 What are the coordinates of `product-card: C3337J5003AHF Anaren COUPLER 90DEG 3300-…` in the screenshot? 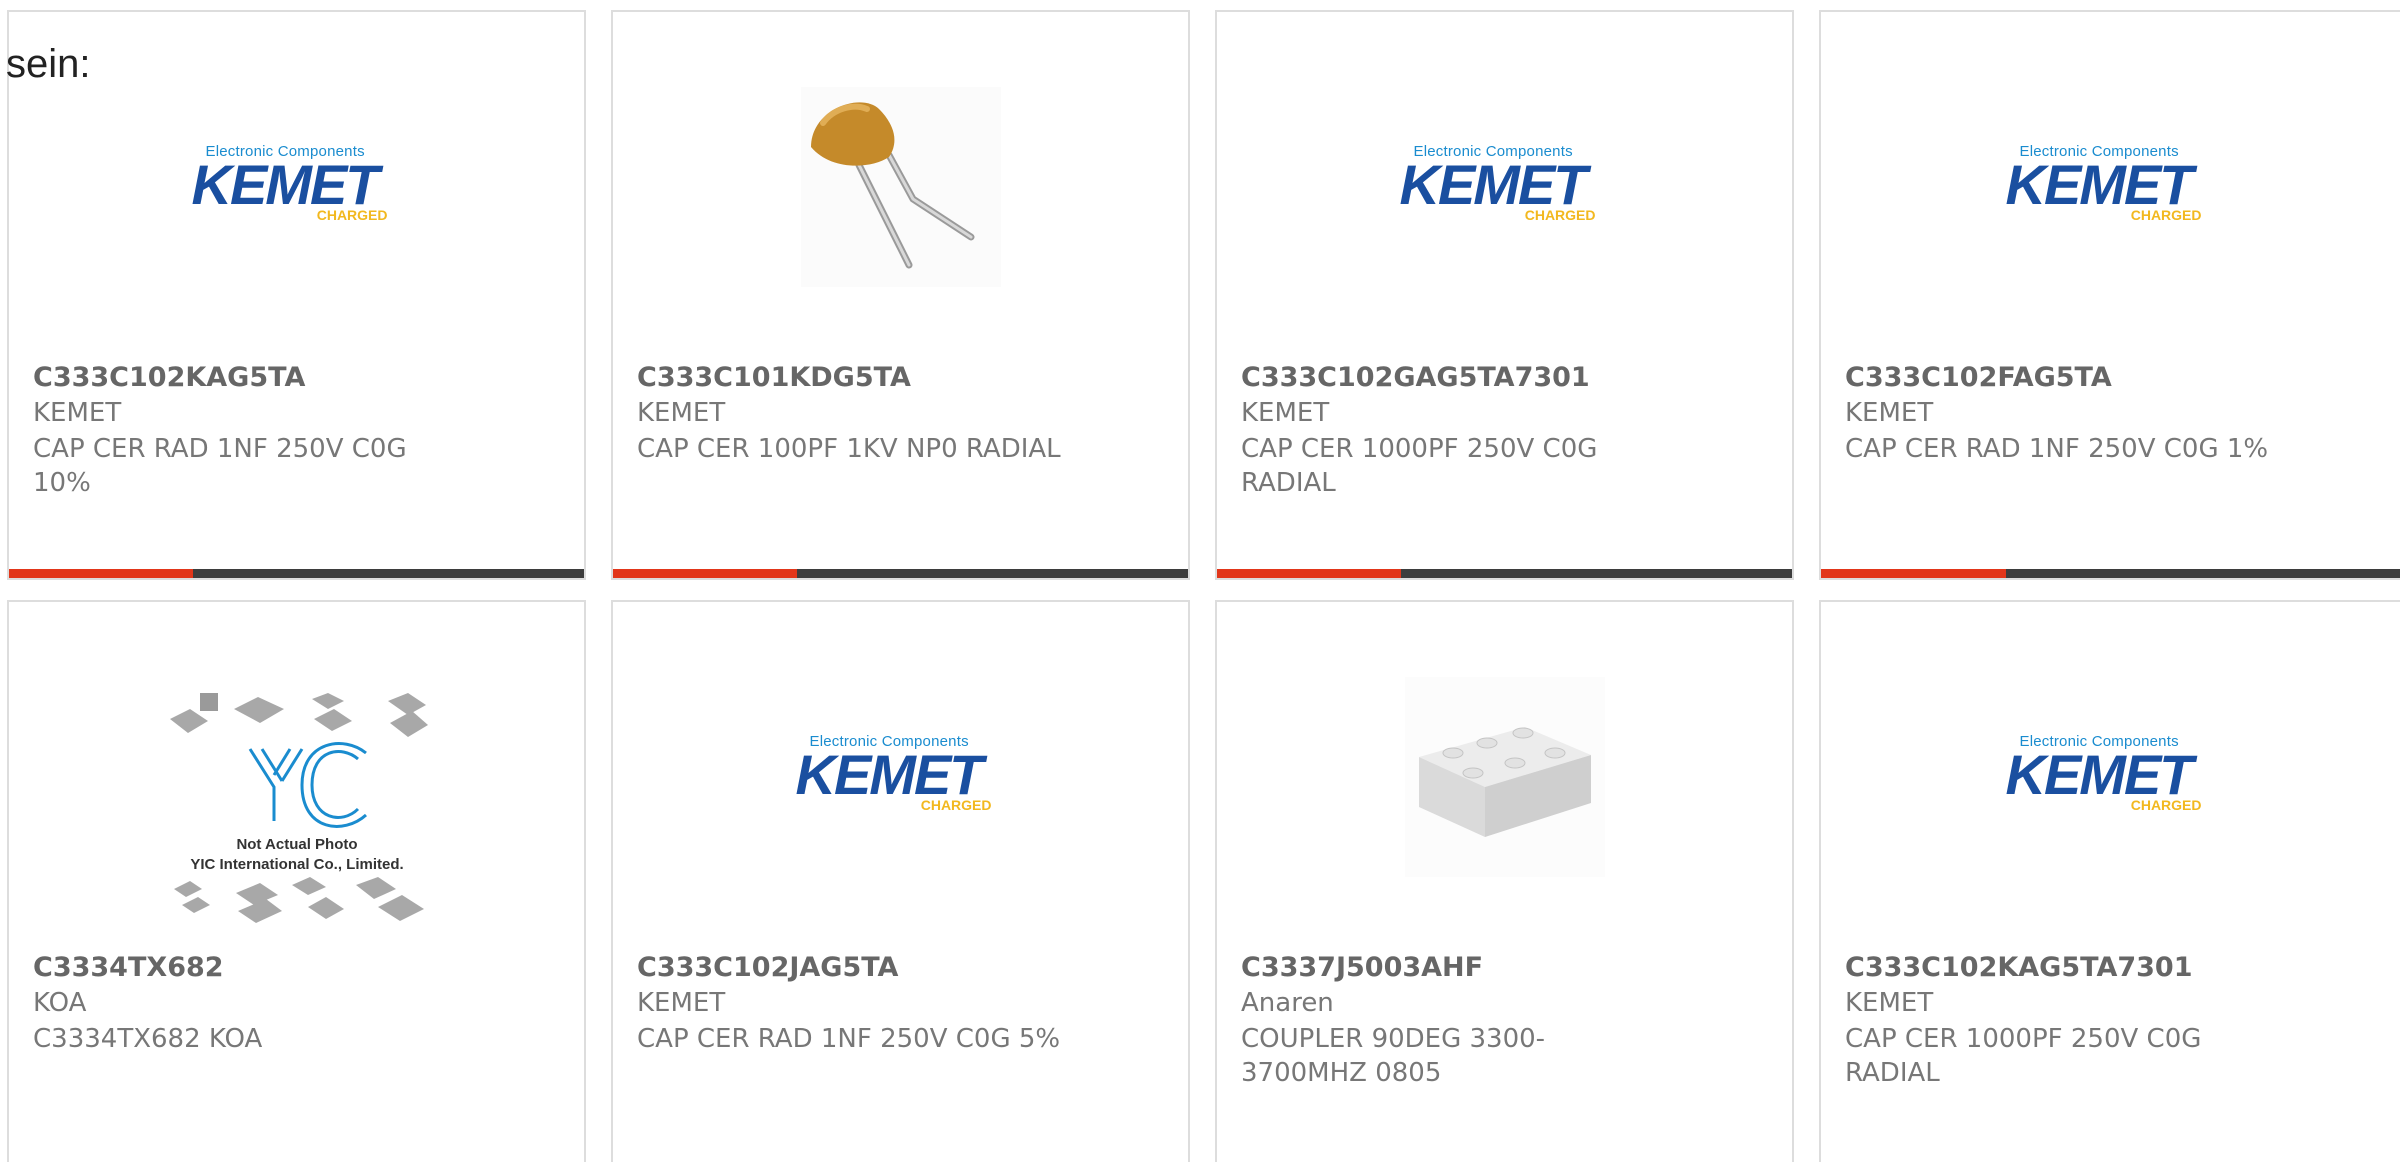 It's located at (1504, 881).